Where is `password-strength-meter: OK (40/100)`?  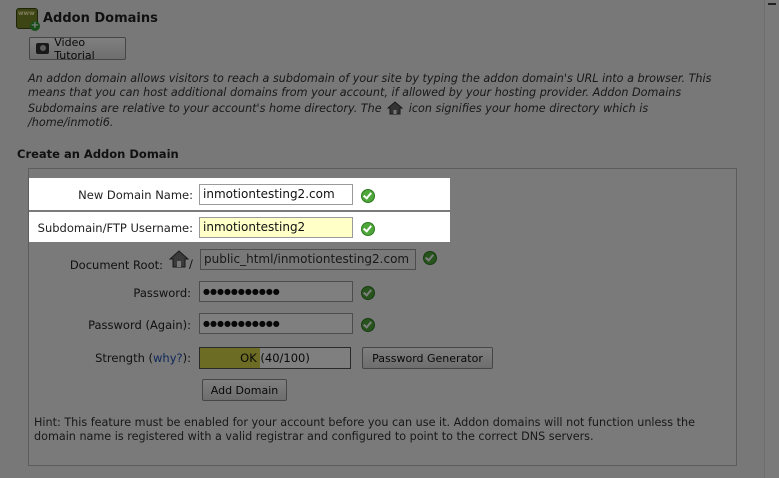 password-strength-meter: OK (40/100) is located at coordinates (275, 358).